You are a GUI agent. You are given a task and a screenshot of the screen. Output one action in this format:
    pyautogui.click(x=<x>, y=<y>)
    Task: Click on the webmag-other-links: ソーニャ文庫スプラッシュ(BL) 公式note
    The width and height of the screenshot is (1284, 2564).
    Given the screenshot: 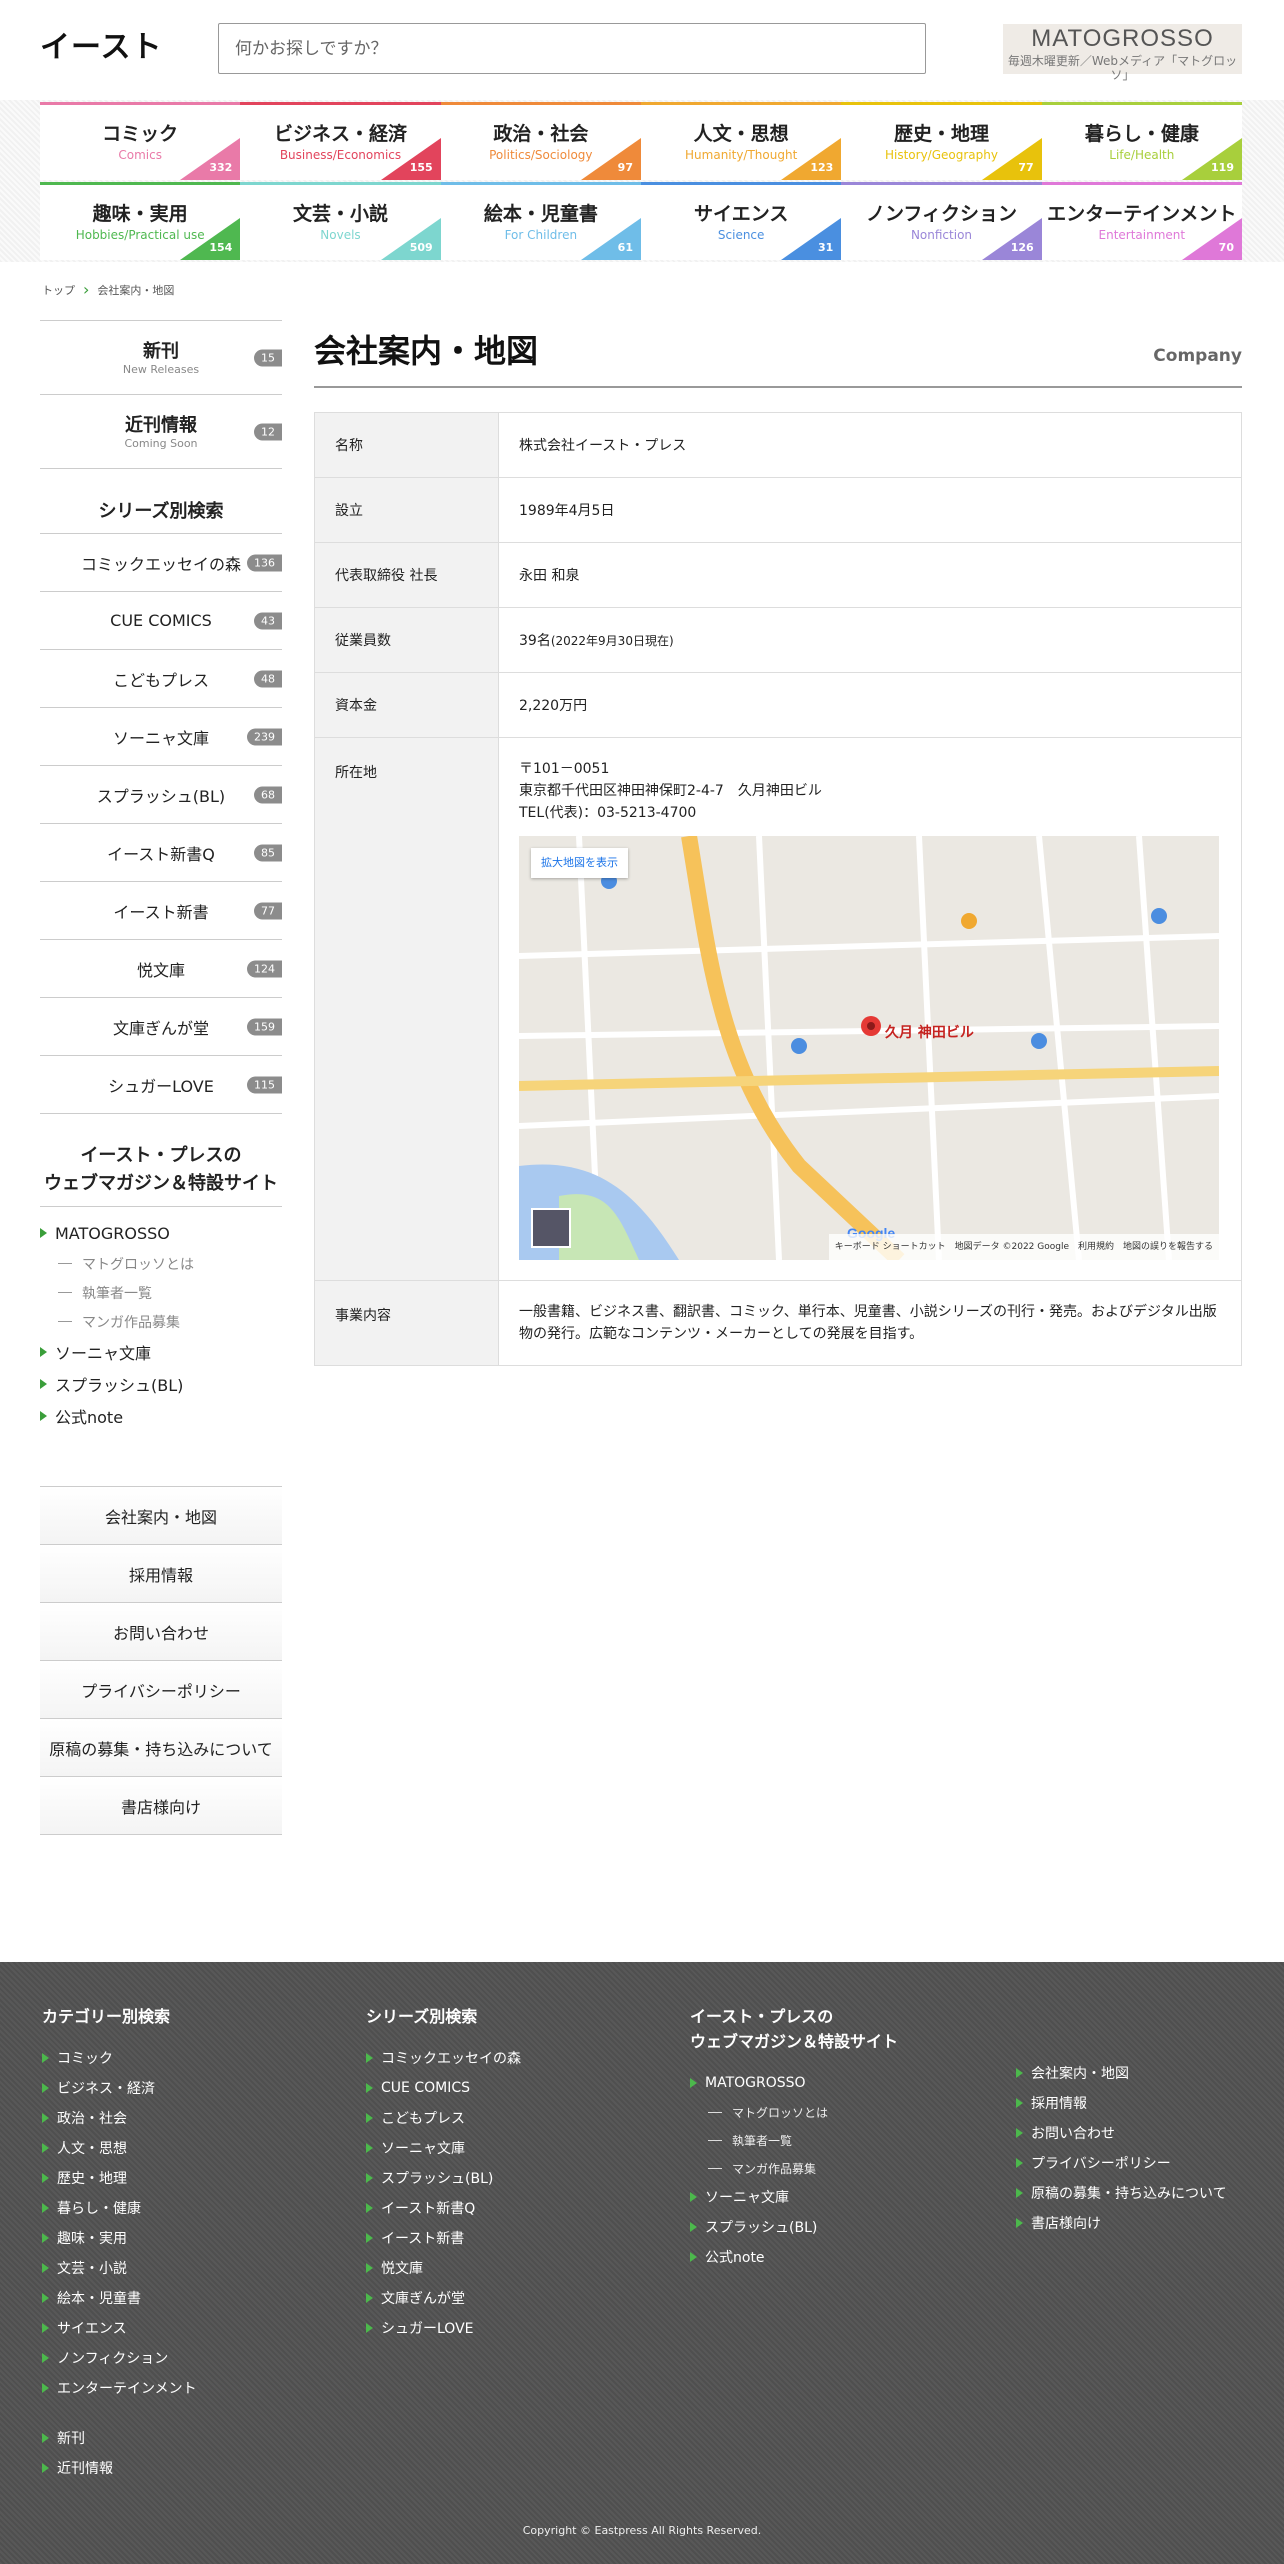 What is the action you would take?
    pyautogui.click(x=161, y=1384)
    